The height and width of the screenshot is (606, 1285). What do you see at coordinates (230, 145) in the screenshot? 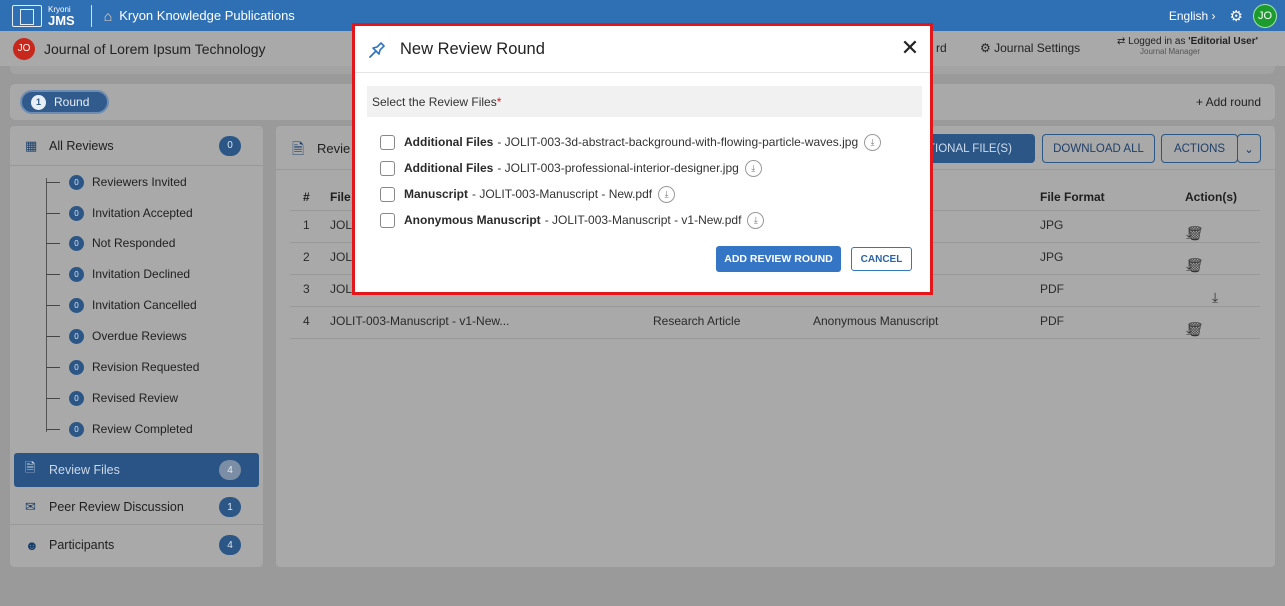
I see `all-reviews-count: 0` at bounding box center [230, 145].